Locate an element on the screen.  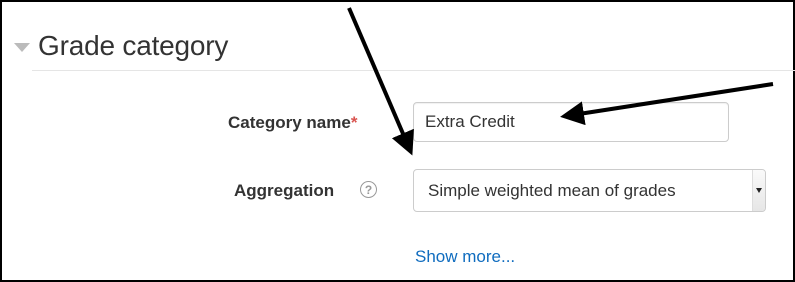
help-icon: ? is located at coordinates (368, 189).